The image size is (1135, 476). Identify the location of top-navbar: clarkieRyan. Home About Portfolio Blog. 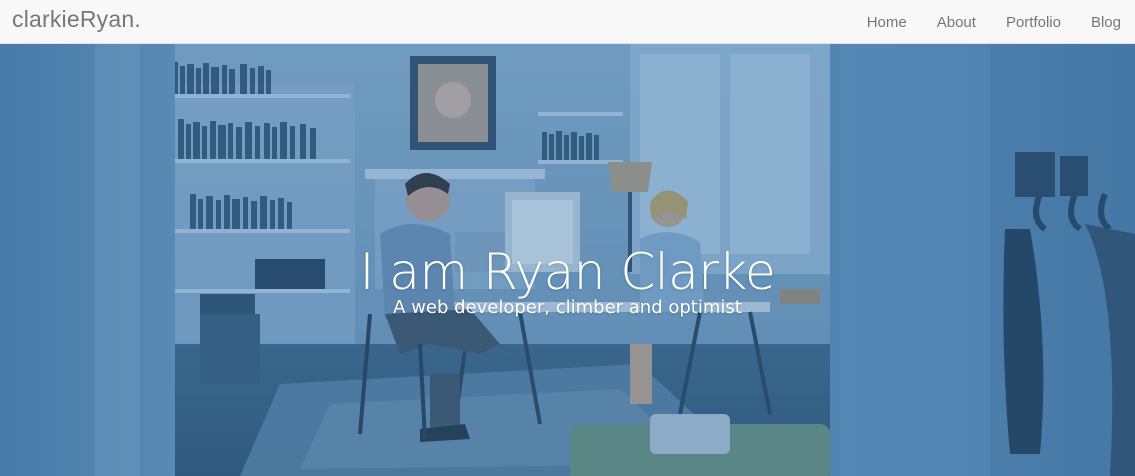
(567, 22).